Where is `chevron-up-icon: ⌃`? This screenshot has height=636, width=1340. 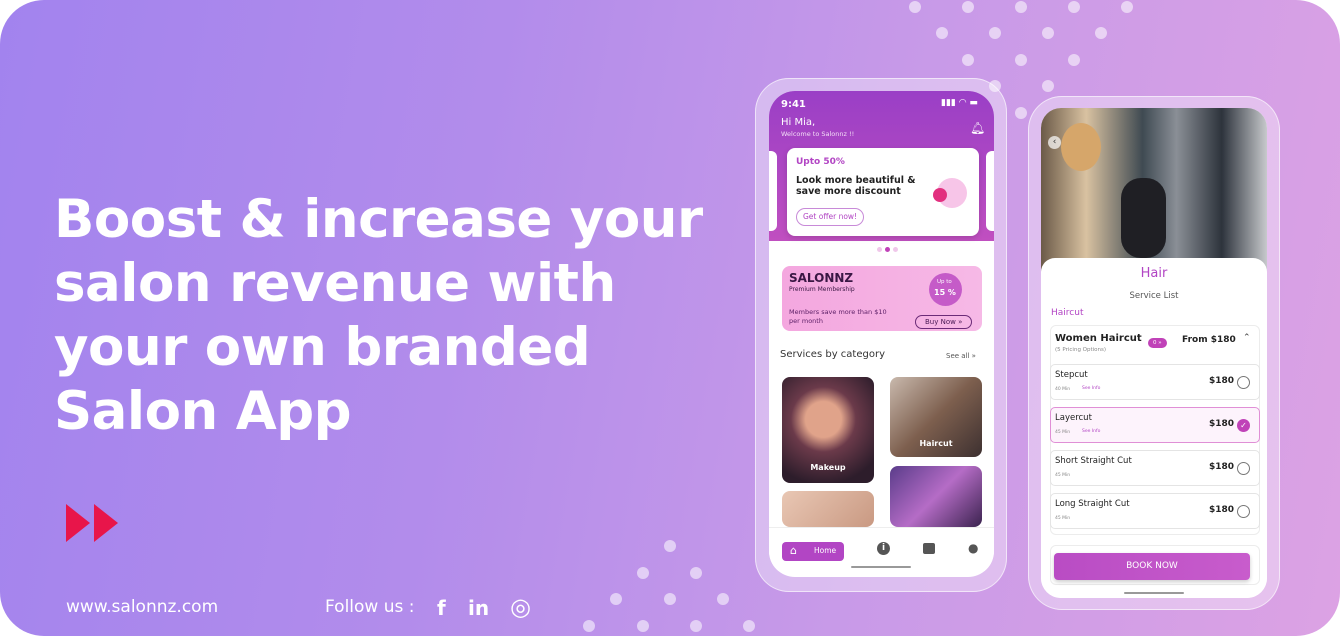 chevron-up-icon: ⌃ is located at coordinates (1247, 338).